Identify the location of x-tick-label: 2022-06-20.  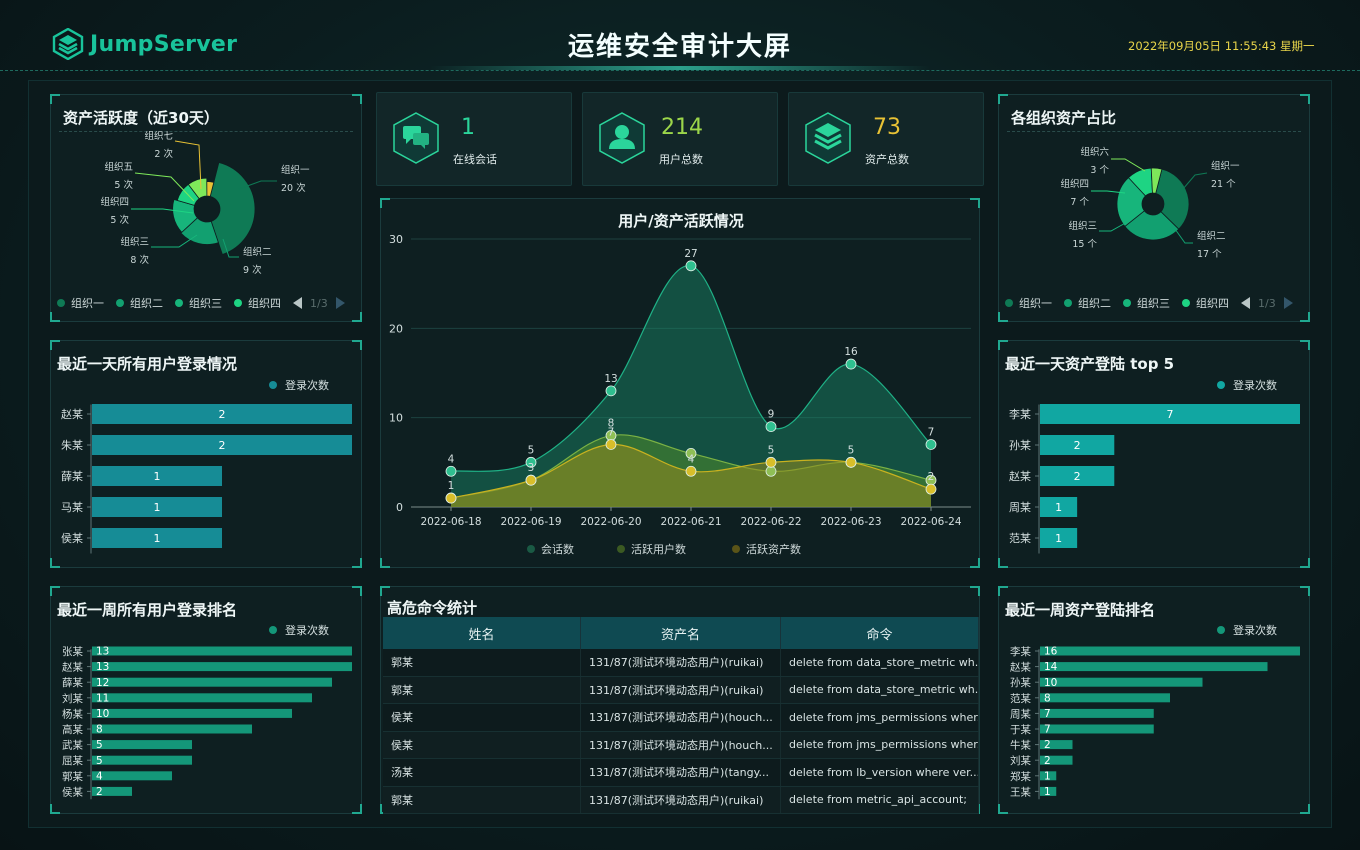
(610, 522).